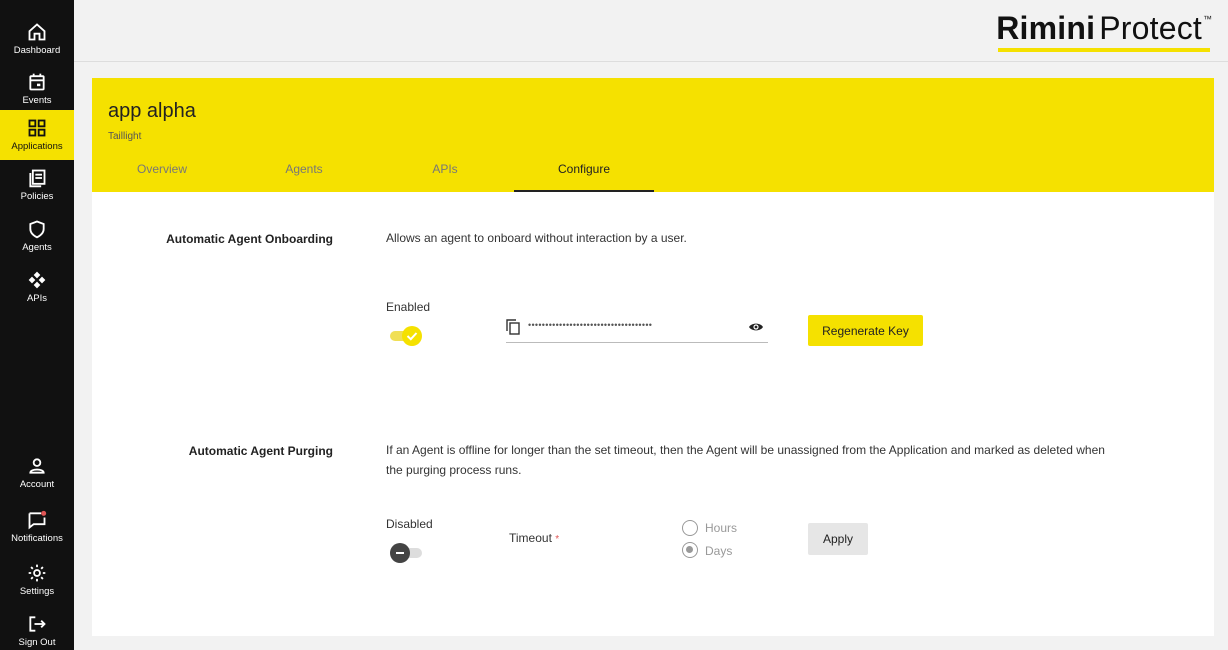  What do you see at coordinates (37, 229) in the screenshot?
I see `shield-icon` at bounding box center [37, 229].